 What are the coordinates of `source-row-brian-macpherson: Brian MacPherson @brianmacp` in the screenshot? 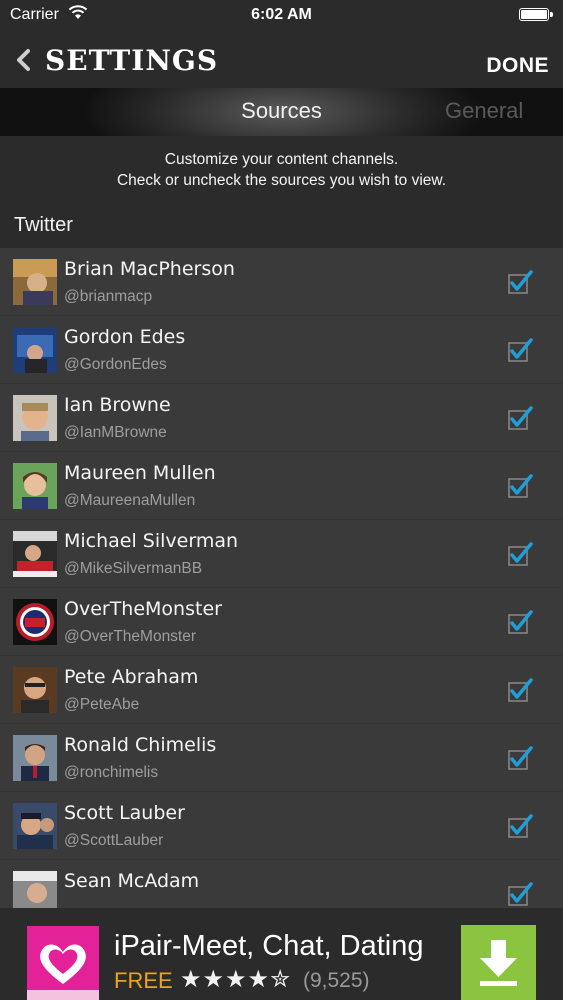 It's located at (281, 282).